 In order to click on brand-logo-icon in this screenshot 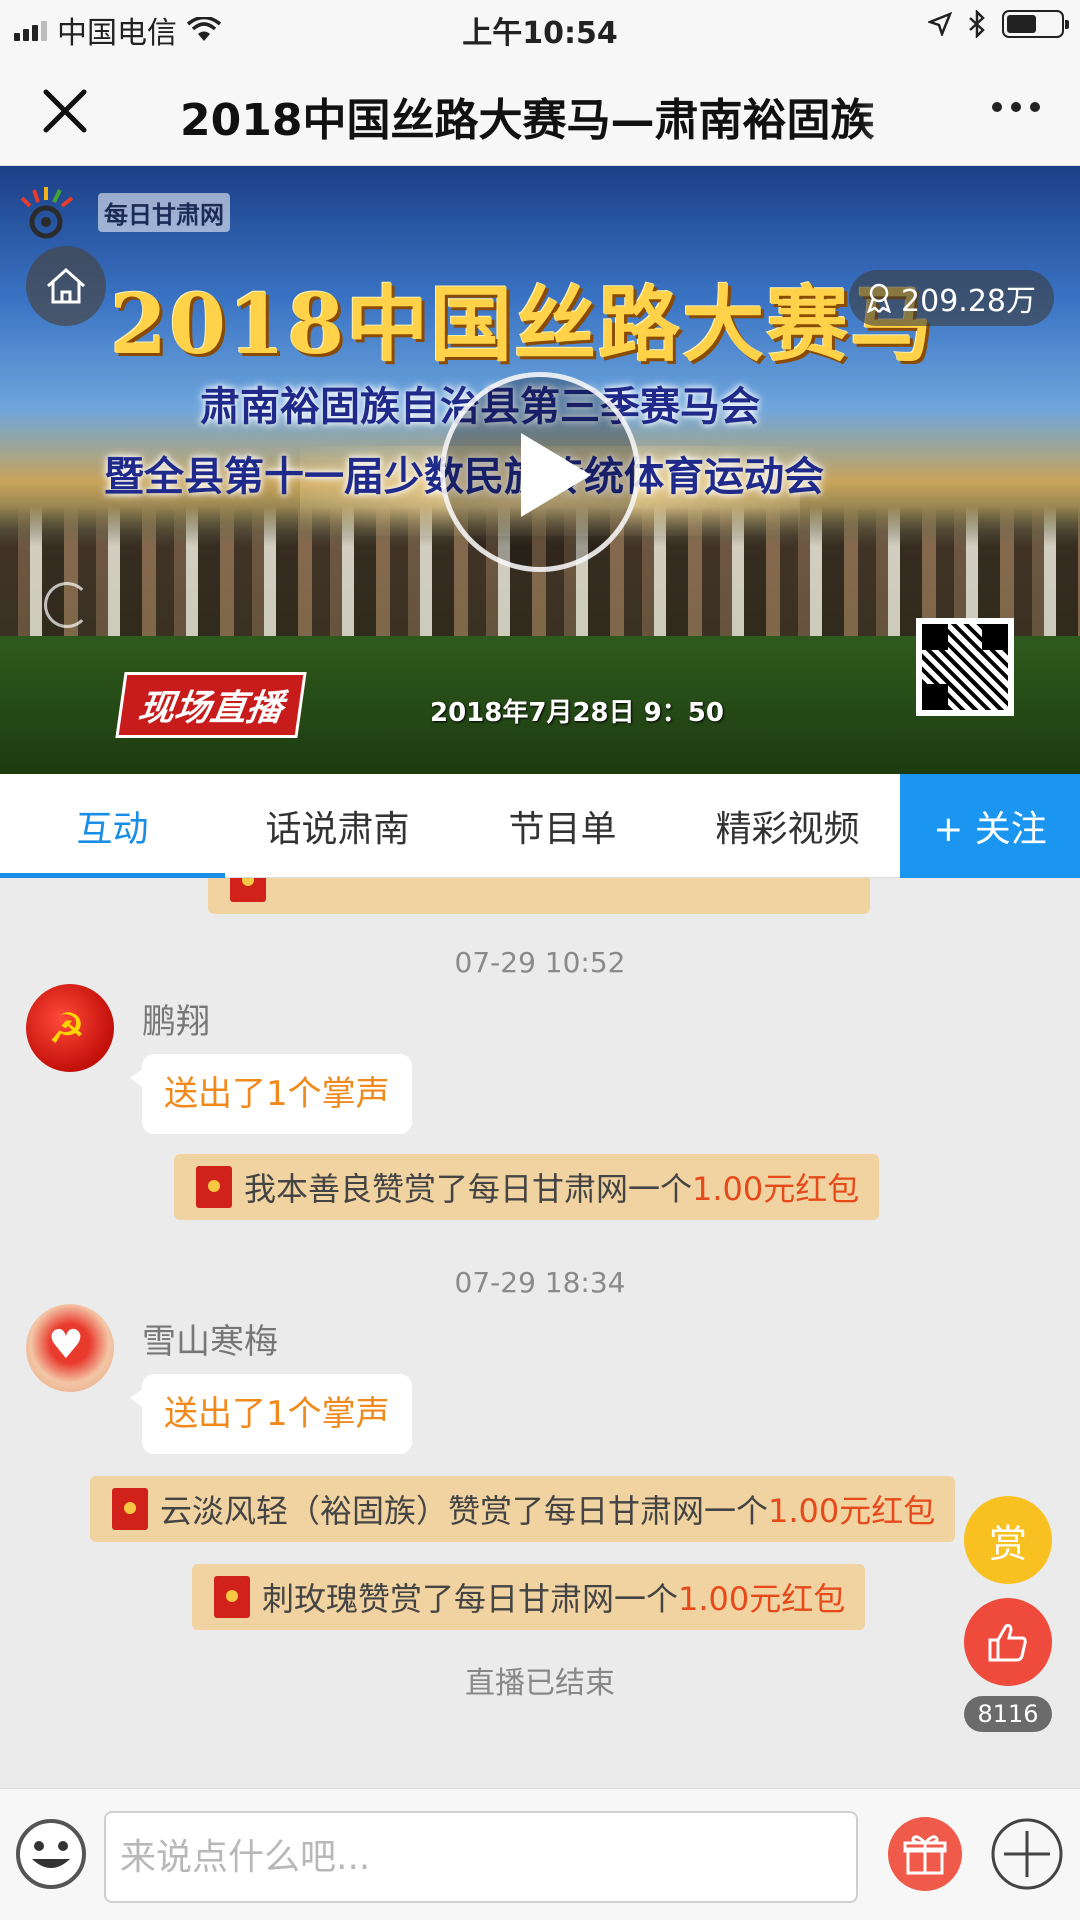, I will do `click(47, 213)`.